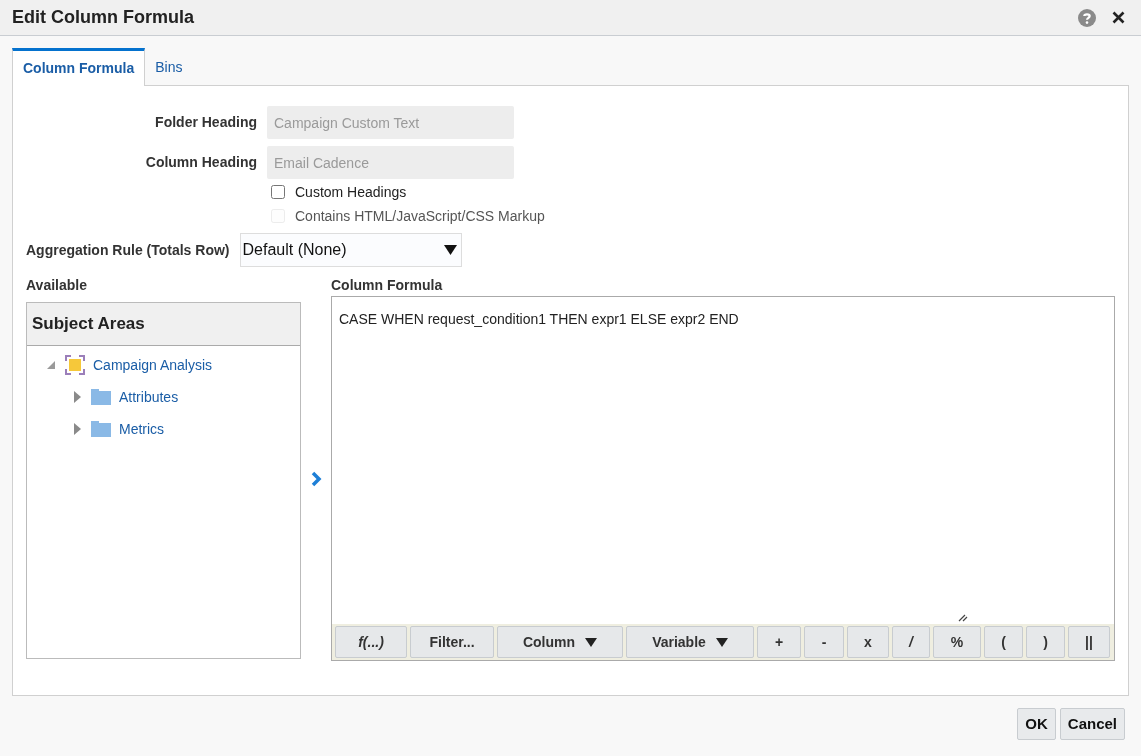  What do you see at coordinates (371, 642) in the screenshot?
I see `formula-button: f(...)` at bounding box center [371, 642].